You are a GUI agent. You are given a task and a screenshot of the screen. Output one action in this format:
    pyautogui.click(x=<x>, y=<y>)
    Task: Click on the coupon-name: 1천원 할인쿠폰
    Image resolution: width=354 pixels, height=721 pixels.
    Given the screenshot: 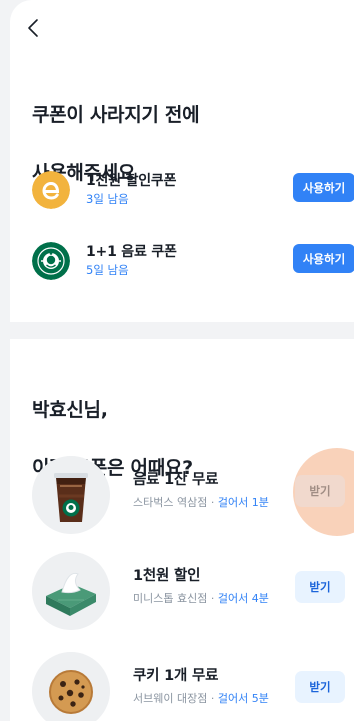 What is the action you would take?
    pyautogui.click(x=131, y=181)
    